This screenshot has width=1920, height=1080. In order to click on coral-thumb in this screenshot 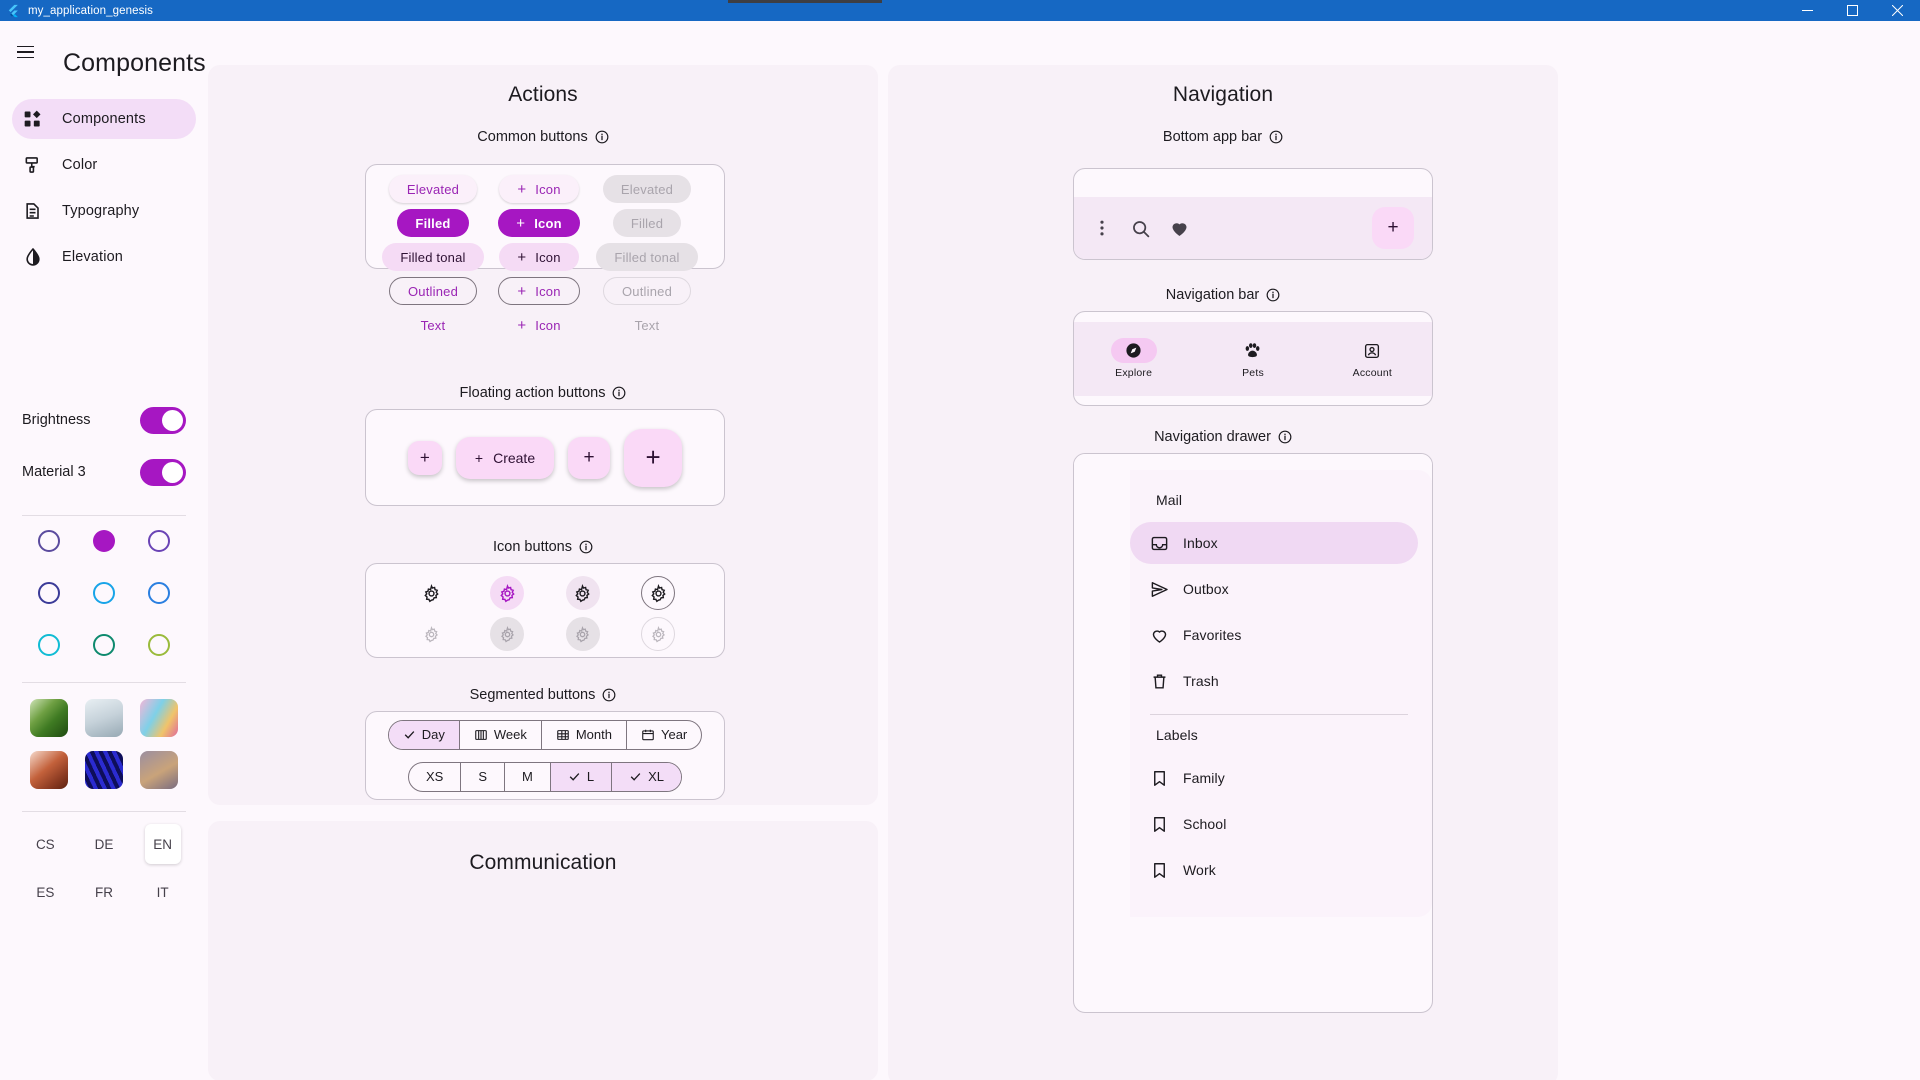, I will do `click(49, 770)`.